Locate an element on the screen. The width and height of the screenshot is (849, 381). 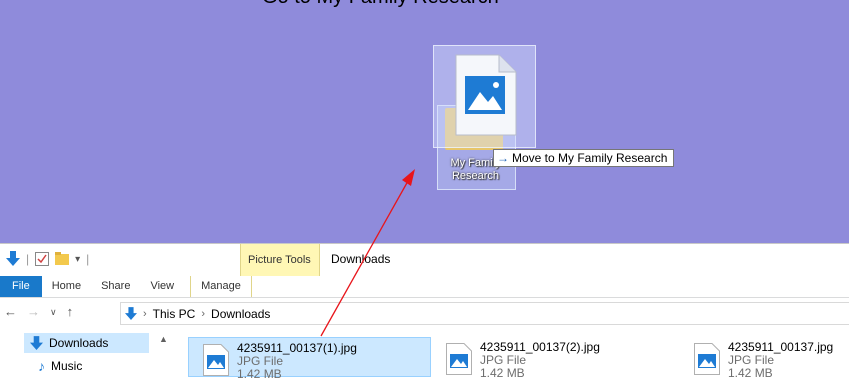
tab-file: File is located at coordinates (21, 286).